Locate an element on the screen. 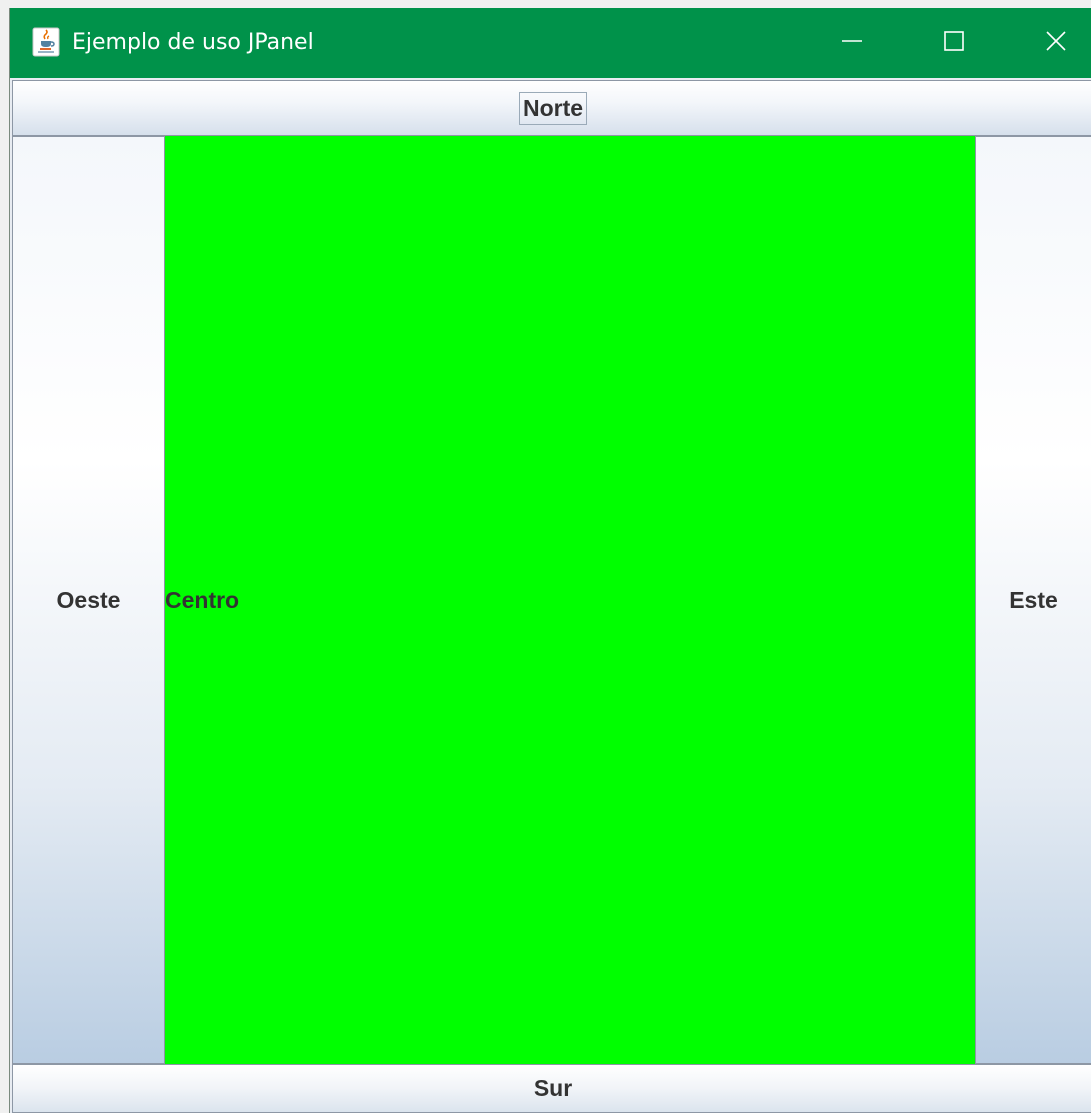  window-title: Ejemplo de uso JPanel is located at coordinates (193, 42).